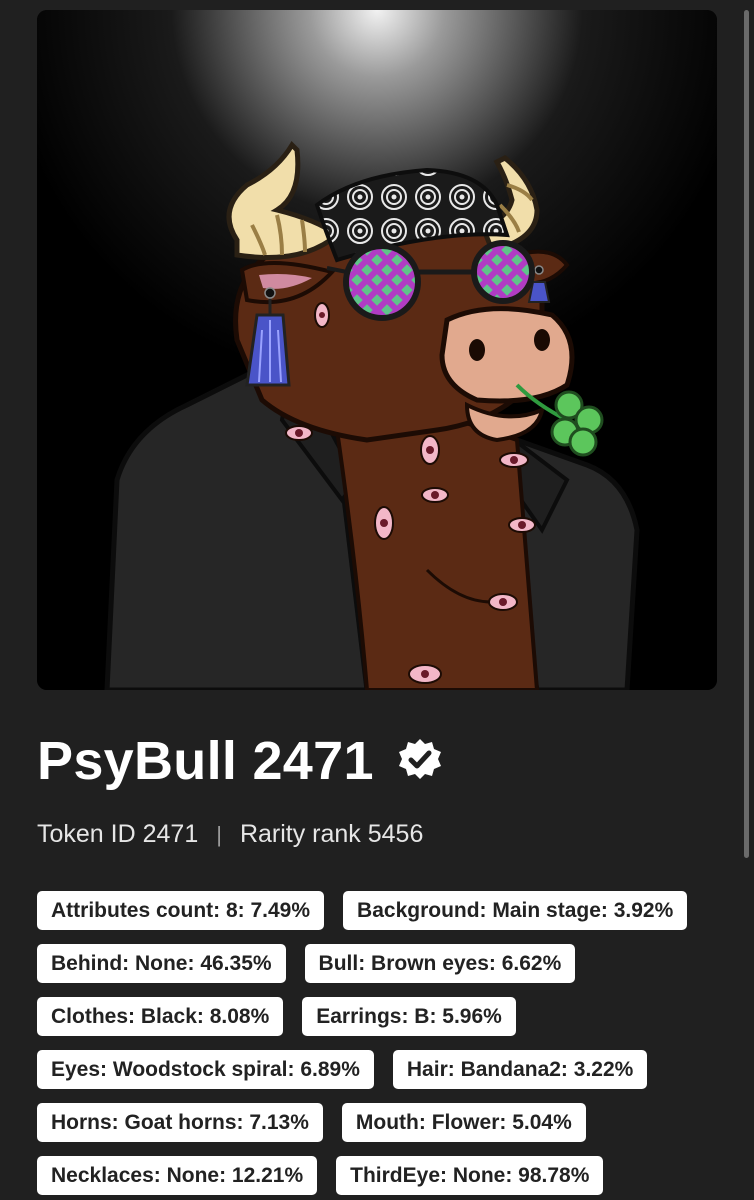  What do you see at coordinates (230, 834) in the screenshot?
I see `token-meta: Token ID 2471 | Rarity rank 5456` at bounding box center [230, 834].